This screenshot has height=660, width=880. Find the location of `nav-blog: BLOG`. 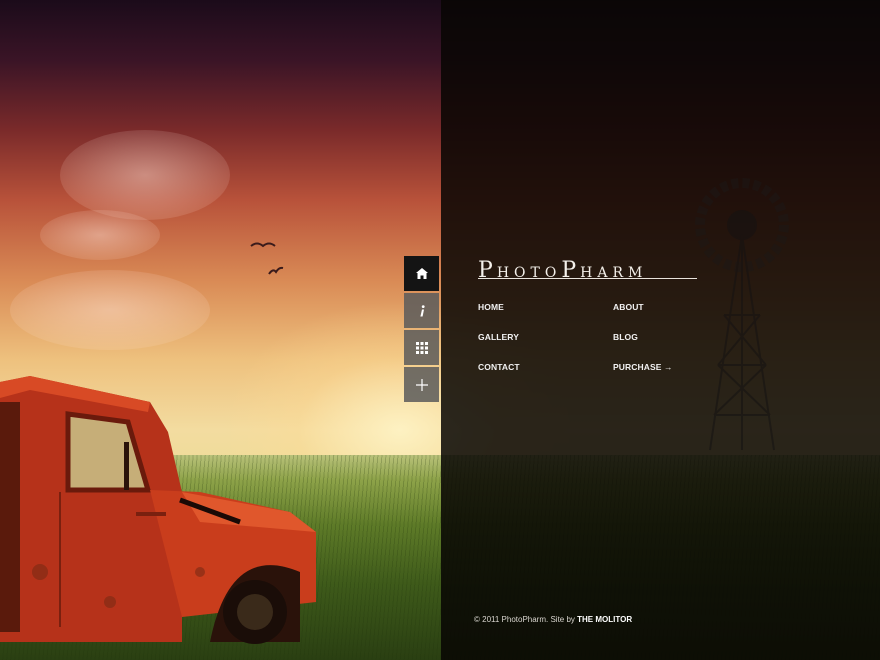

nav-blog: BLOG is located at coordinates (625, 337).